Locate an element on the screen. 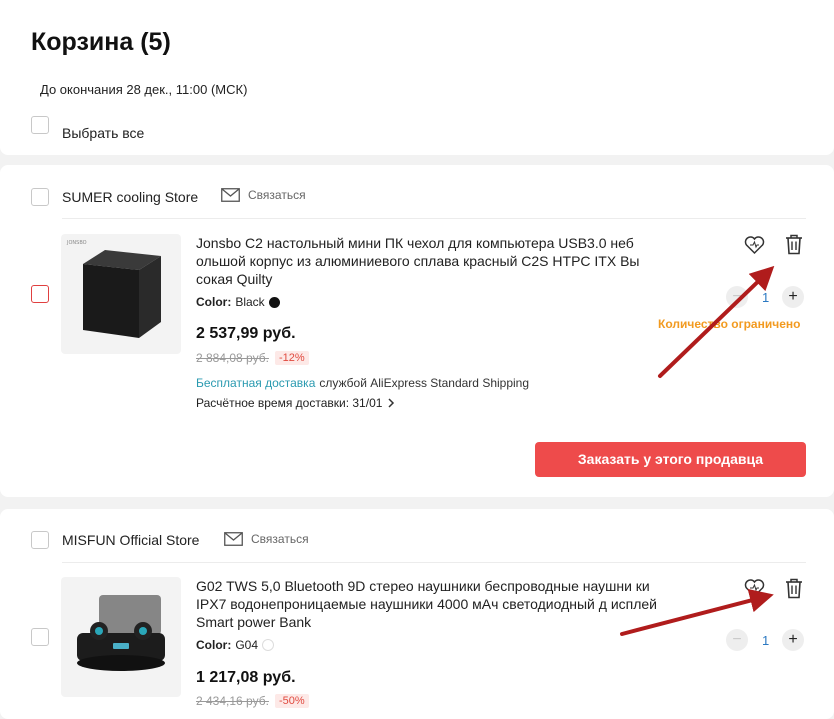  old-price-row: 2 434,16 руб. -50% is located at coordinates (252, 701).